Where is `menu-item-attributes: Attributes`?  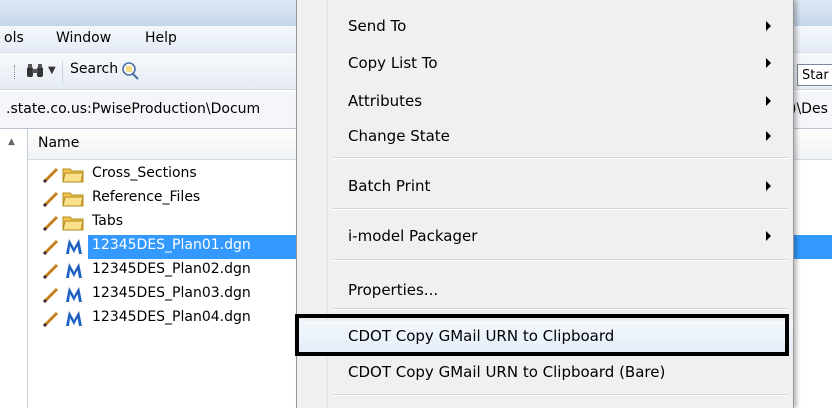 menu-item-attributes: Attributes is located at coordinates (545, 101).